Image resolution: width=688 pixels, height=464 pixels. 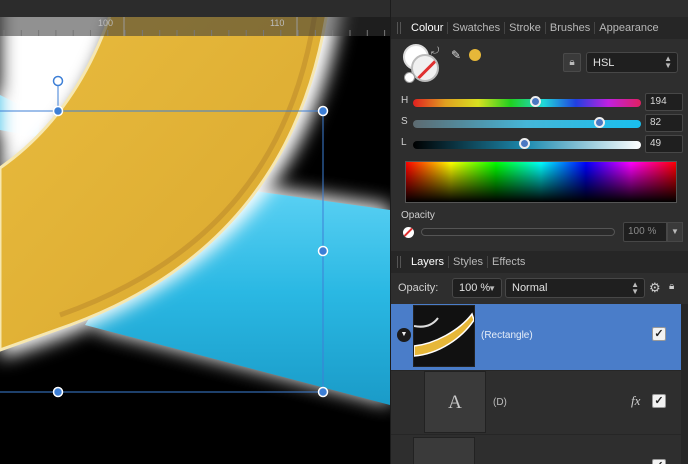 What do you see at coordinates (664, 123) in the screenshot?
I see `saturation-value-field: 82` at bounding box center [664, 123].